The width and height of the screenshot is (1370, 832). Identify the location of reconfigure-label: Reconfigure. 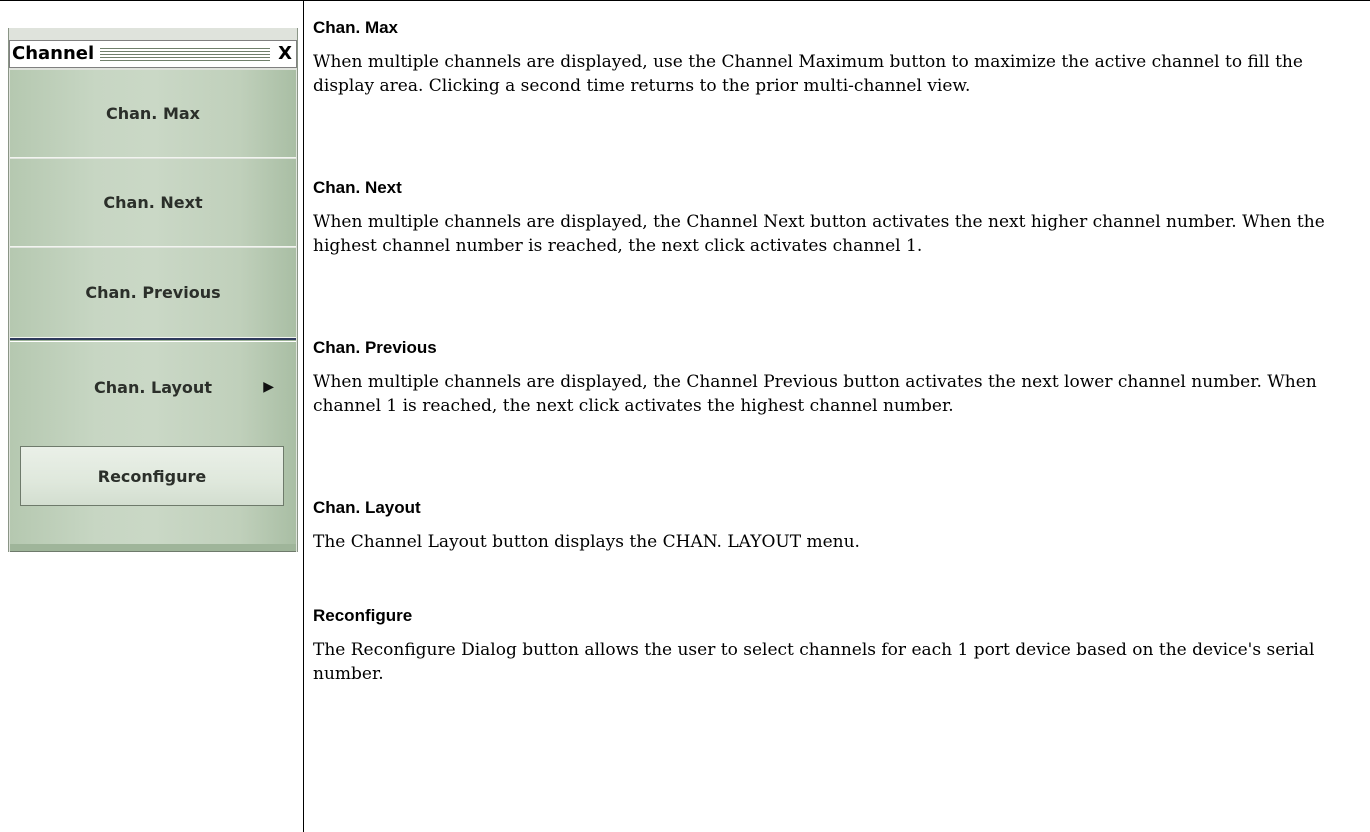
(152, 476).